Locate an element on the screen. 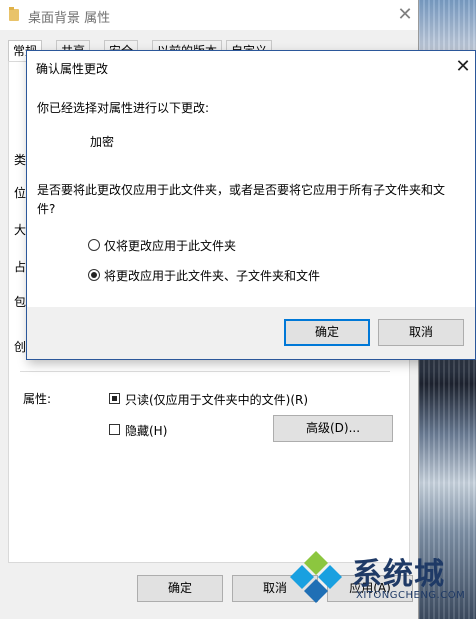 Image resolution: width=476 pixels, height=619 pixels. close-icon: ✕ is located at coordinates (405, 15).